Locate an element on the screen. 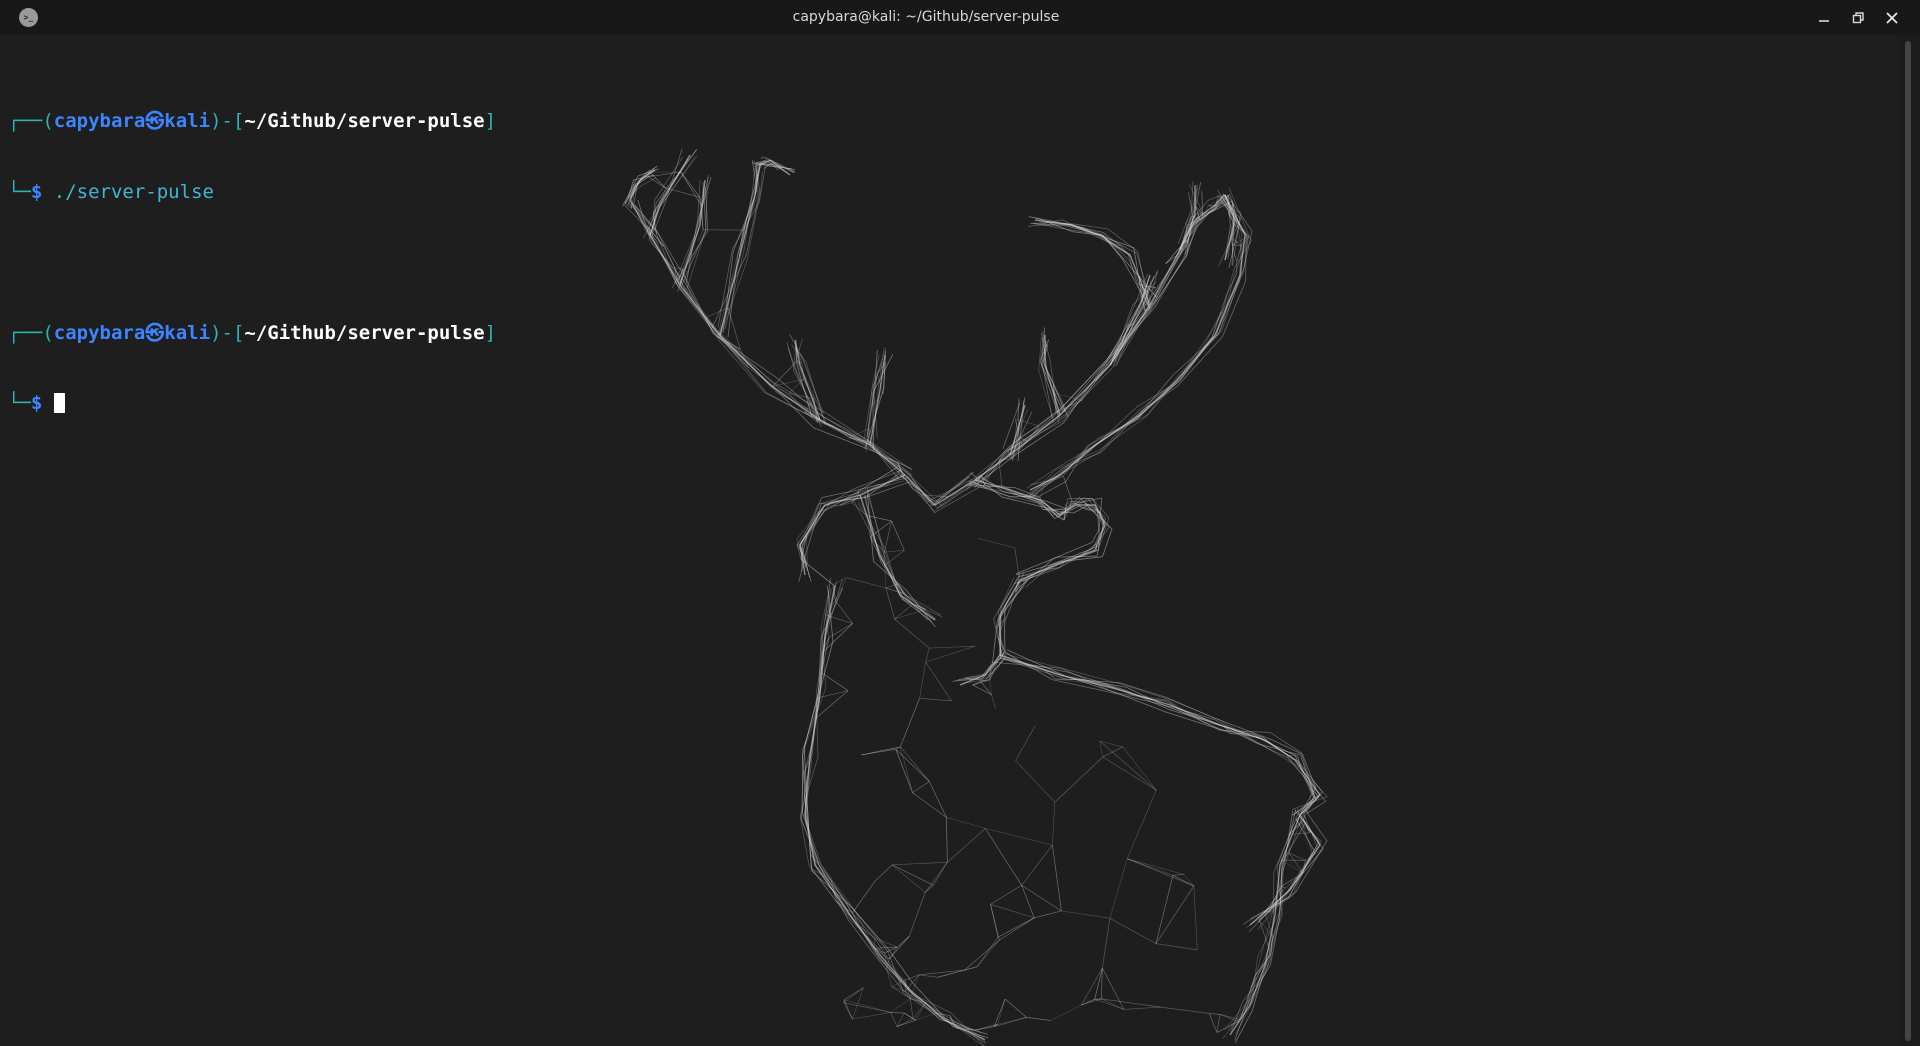 The height and width of the screenshot is (1046, 1920). maximize-button is located at coordinates (1858, 18).